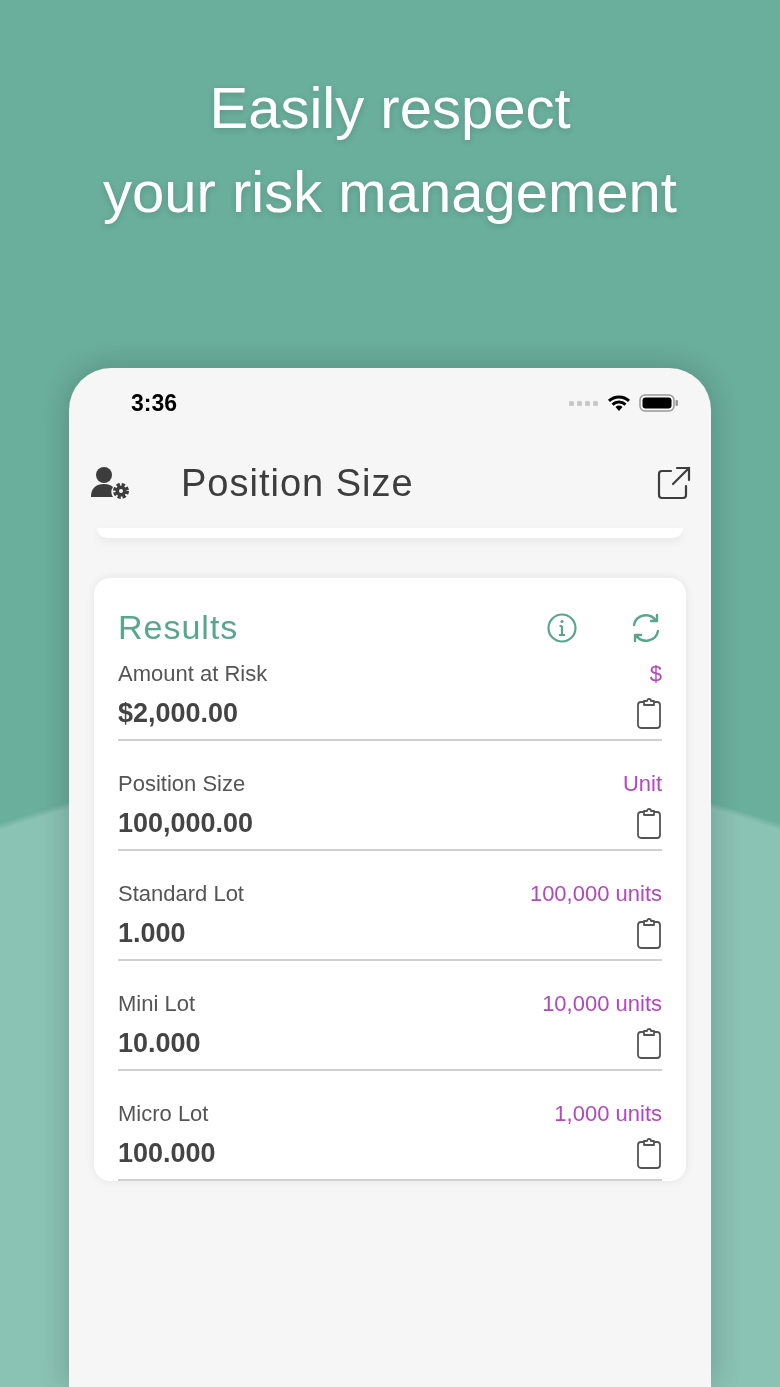  I want to click on unit-label: $, so click(655, 674).